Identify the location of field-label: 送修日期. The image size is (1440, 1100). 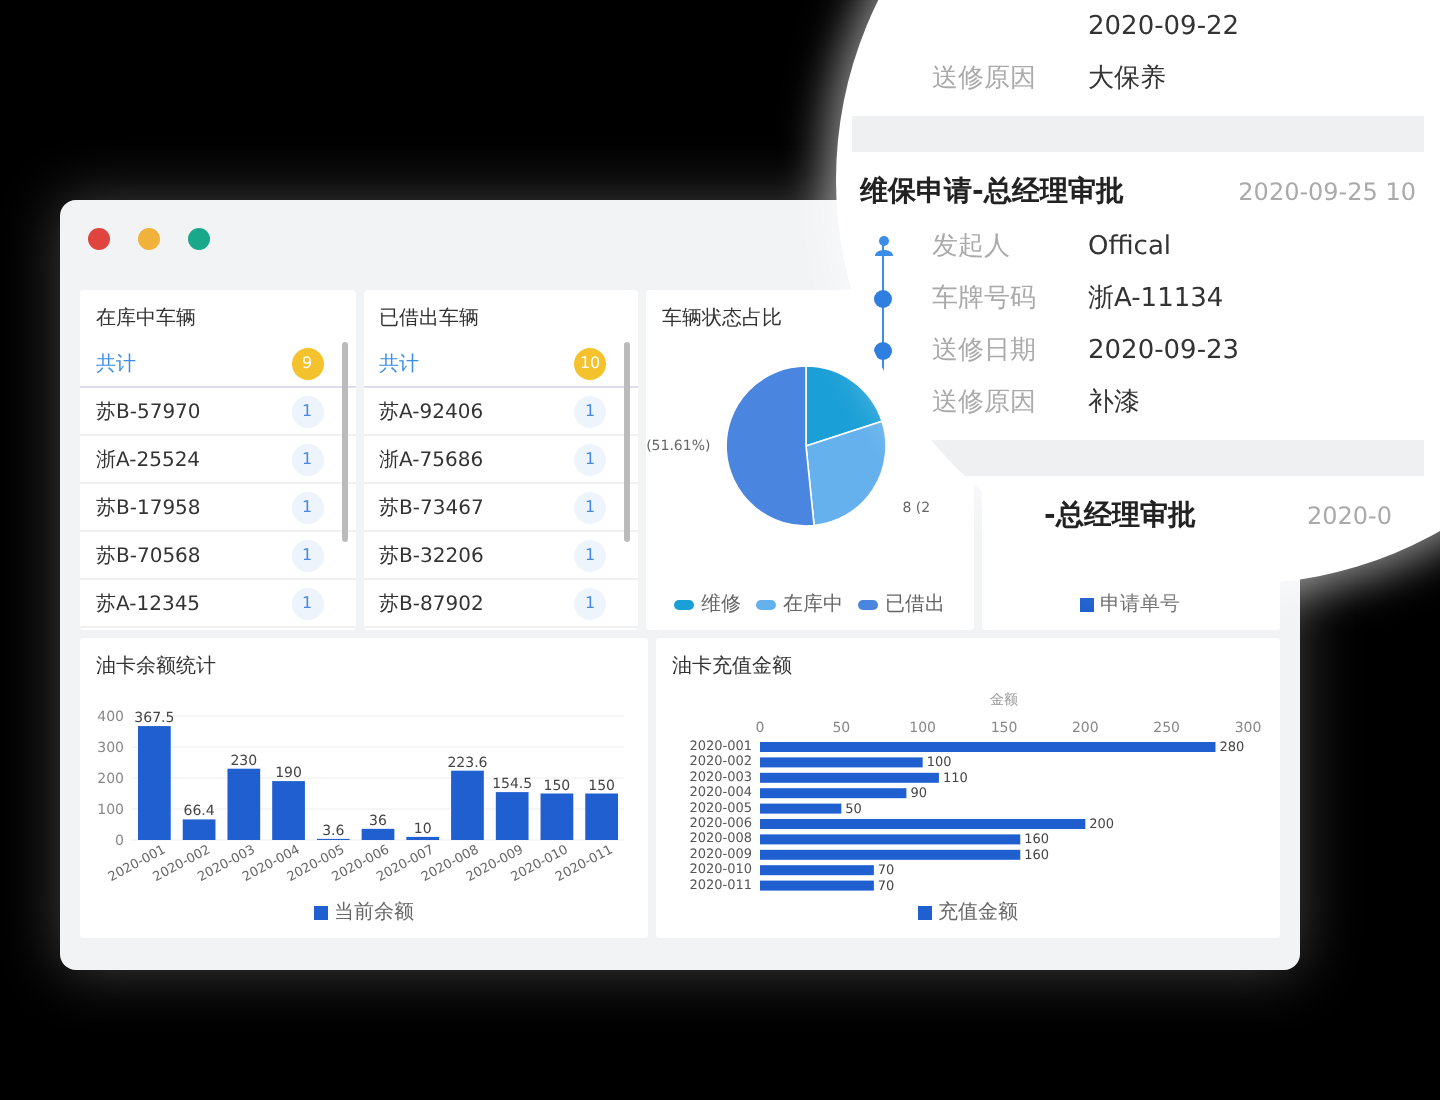
(985, 351).